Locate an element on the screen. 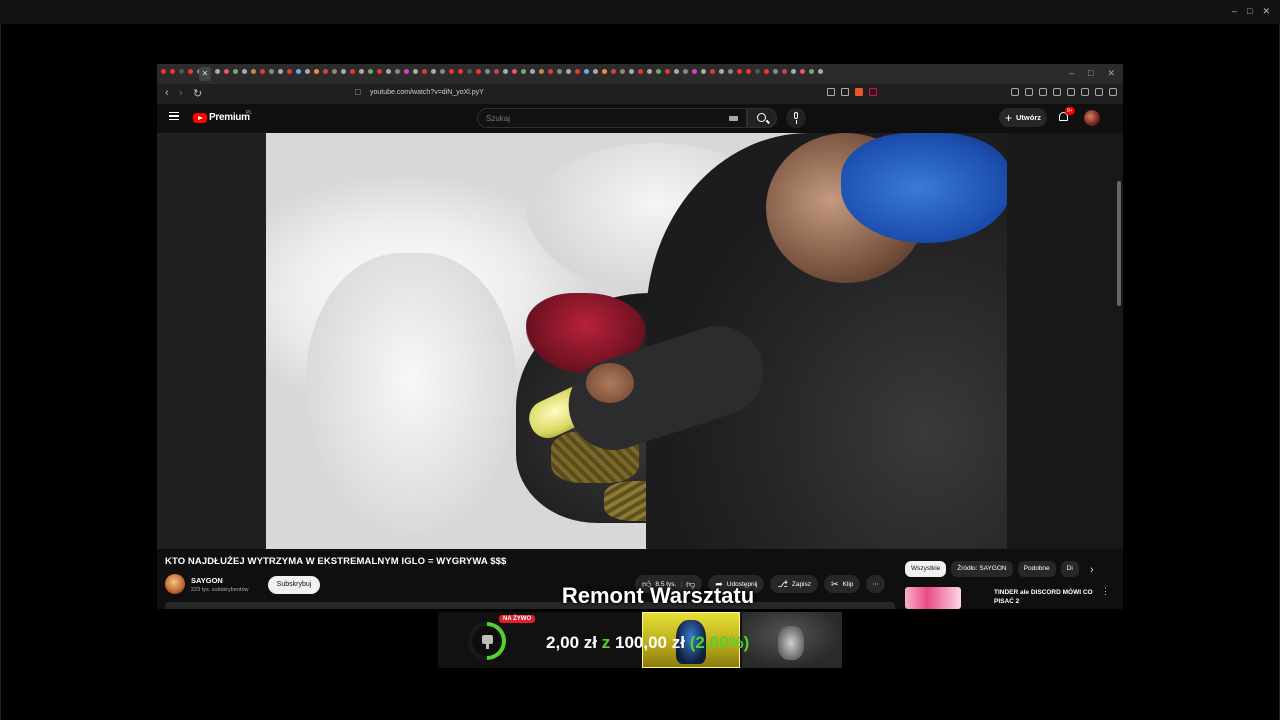  chip-partial: Di is located at coordinates (1069, 569).